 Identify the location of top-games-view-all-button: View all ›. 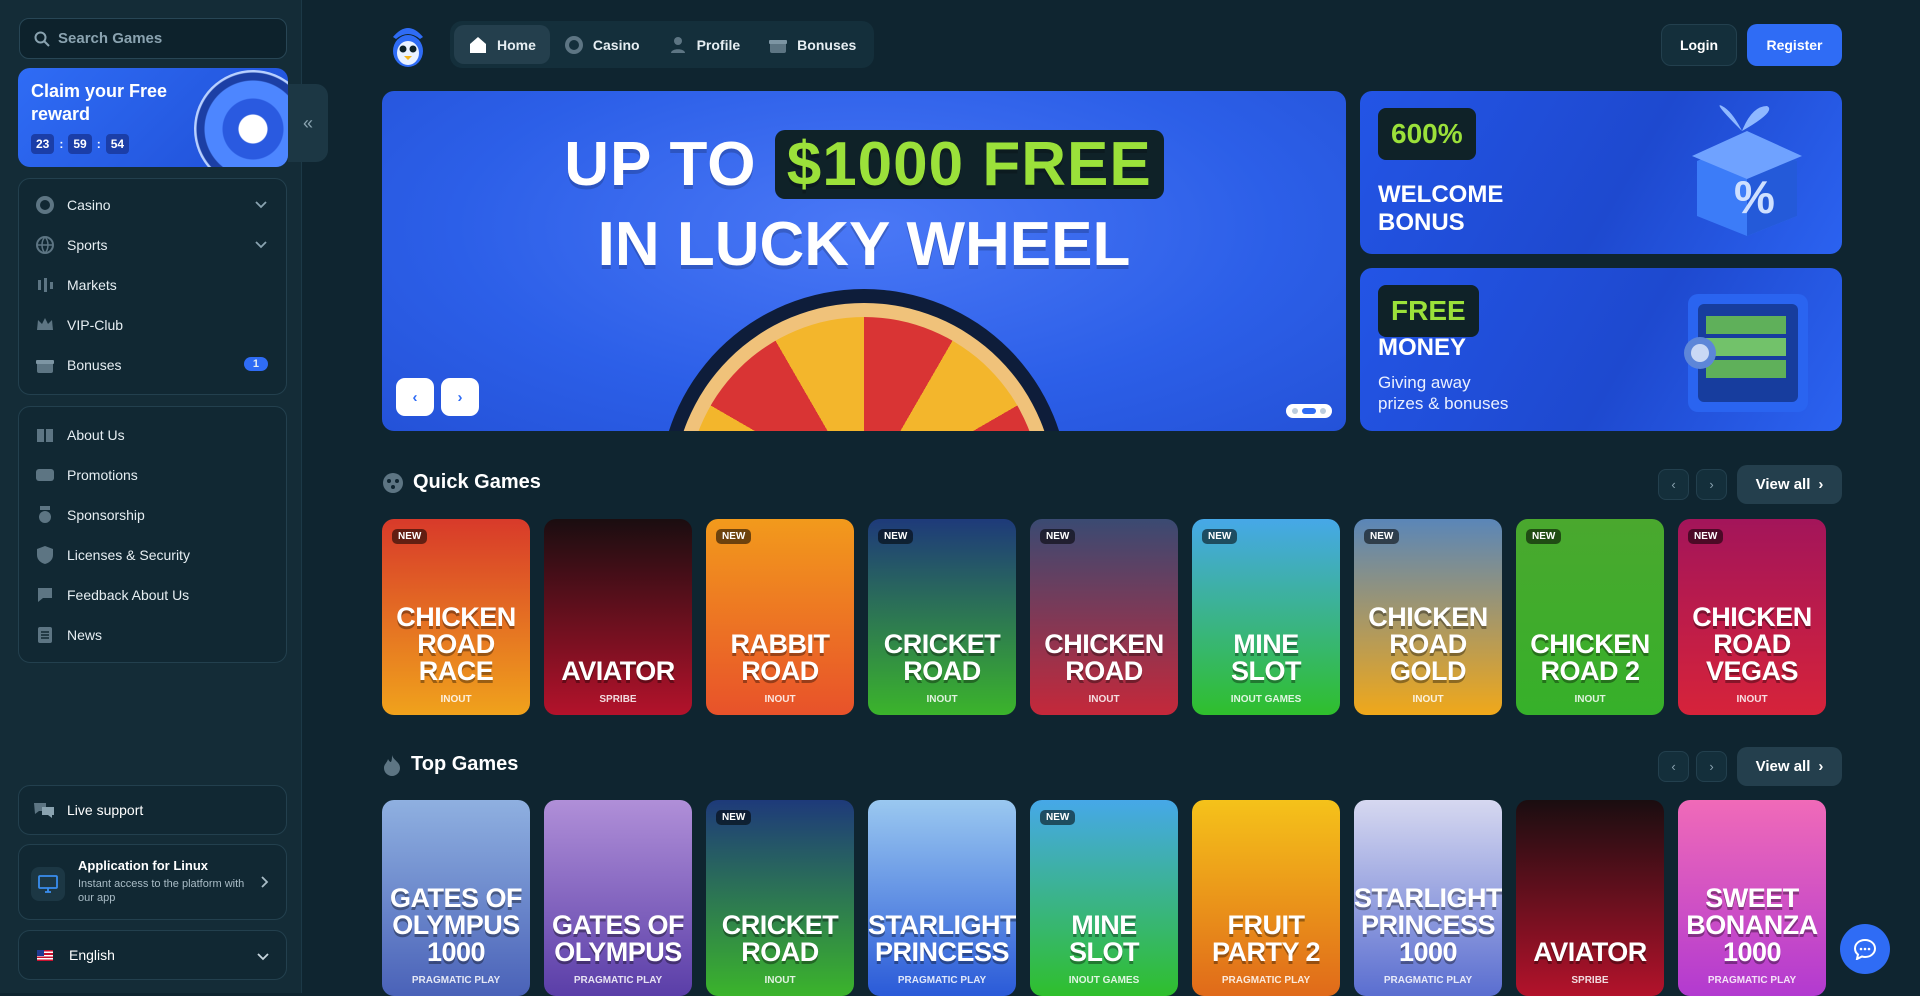
(1789, 766).